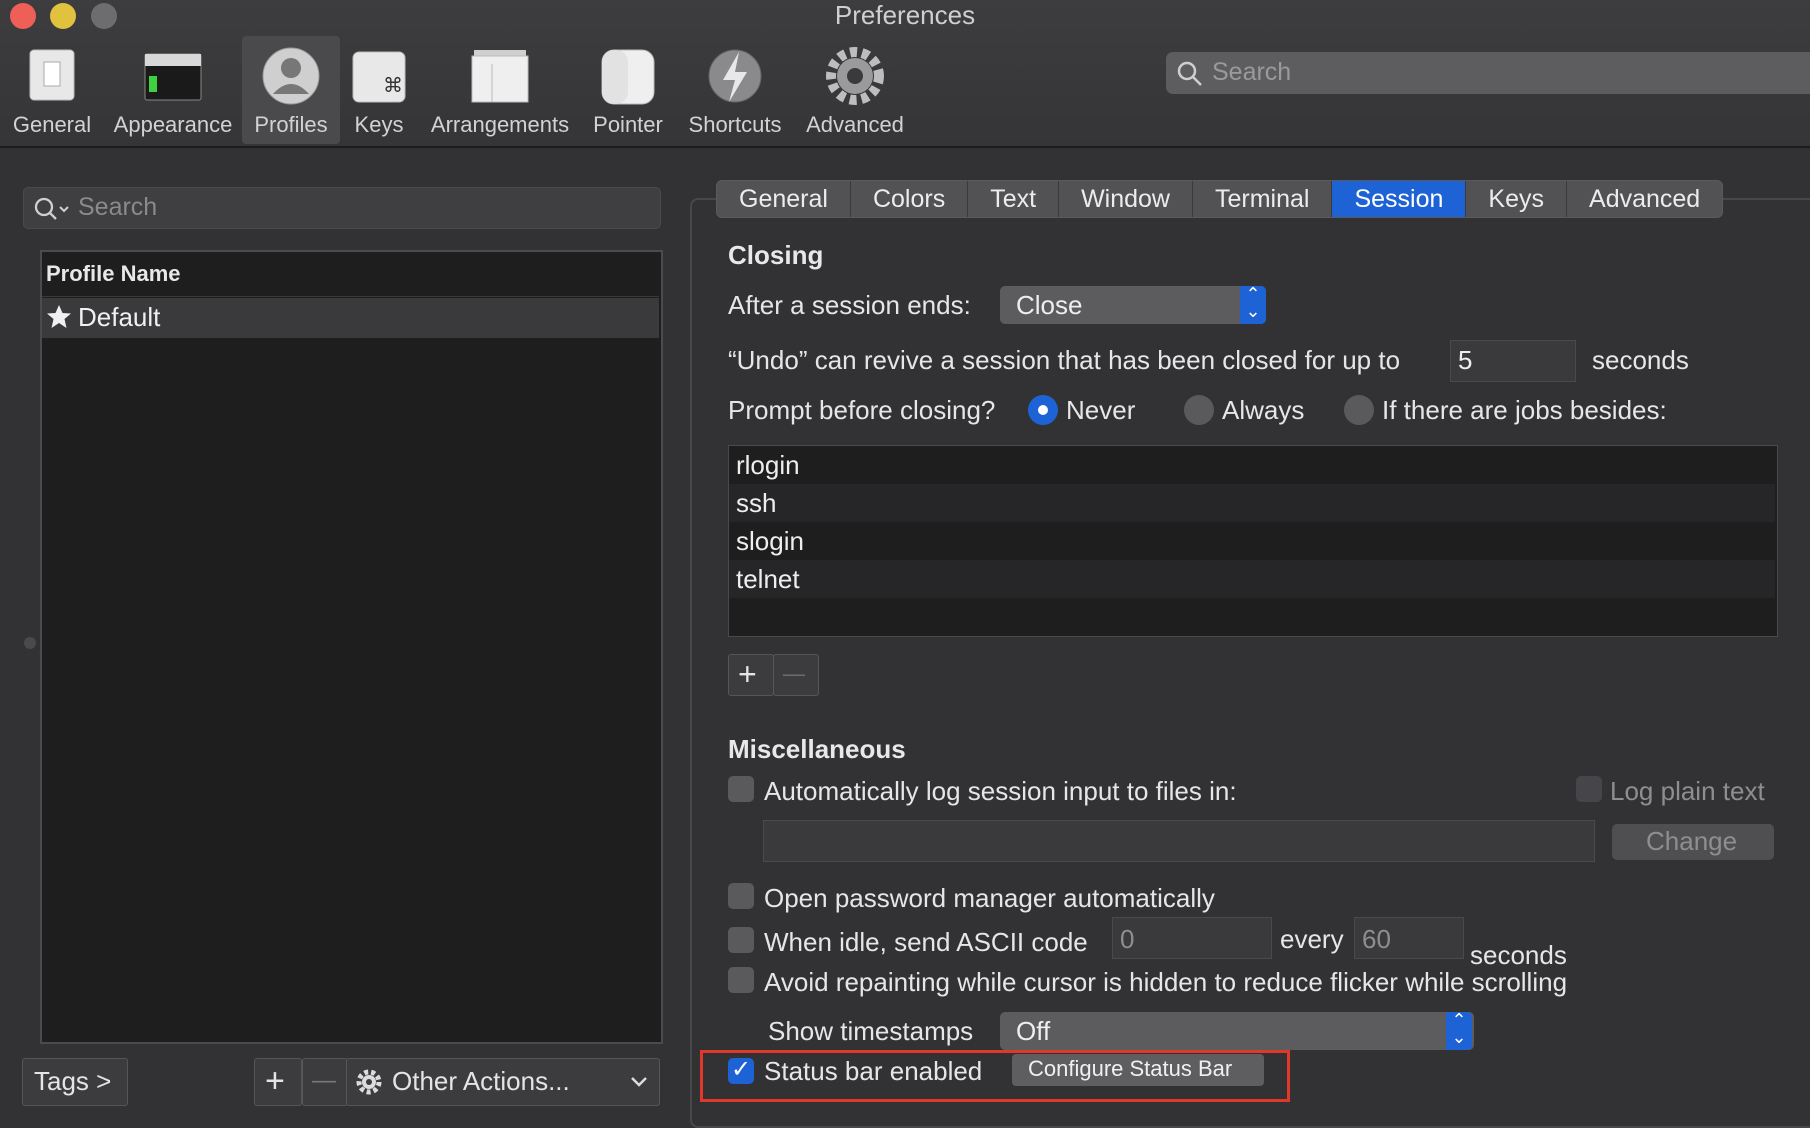 This screenshot has height=1128, width=1810. I want to click on ascii-code-field, so click(1192, 938).